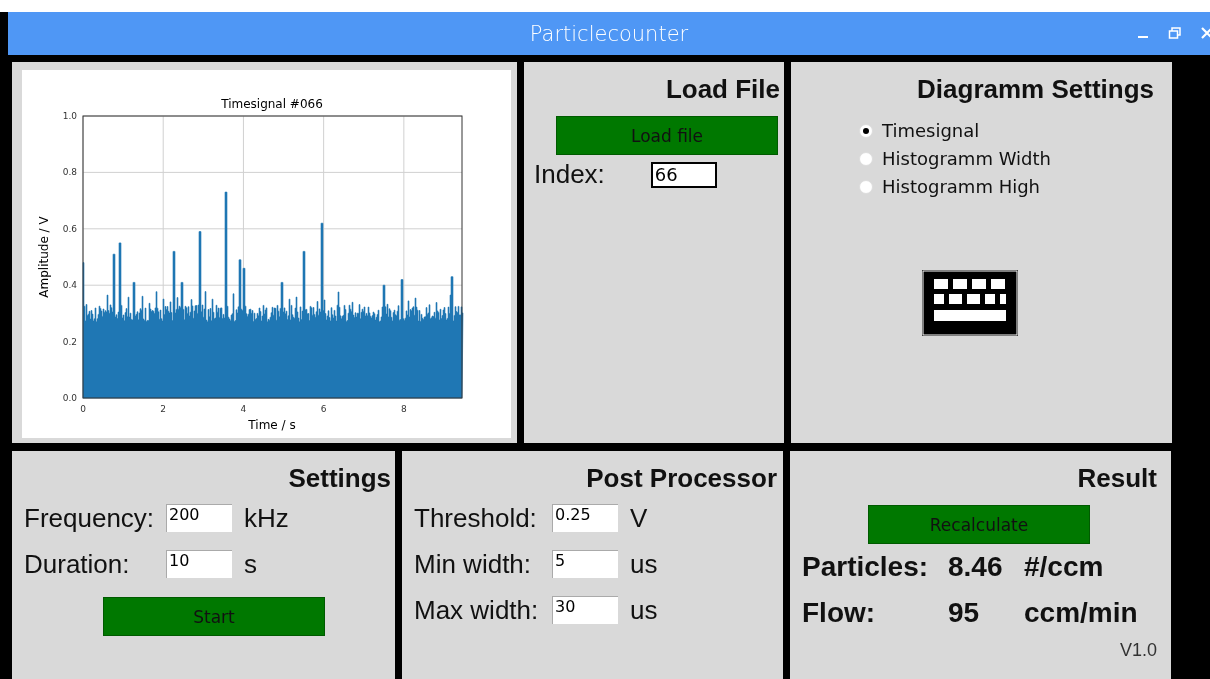  I want to click on input-field: 10, so click(199, 564).